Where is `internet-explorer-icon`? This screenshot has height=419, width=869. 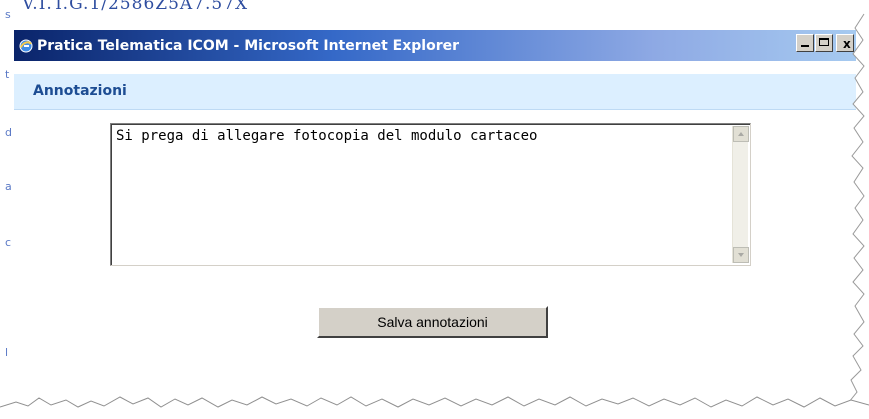
internet-explorer-icon is located at coordinates (25, 45).